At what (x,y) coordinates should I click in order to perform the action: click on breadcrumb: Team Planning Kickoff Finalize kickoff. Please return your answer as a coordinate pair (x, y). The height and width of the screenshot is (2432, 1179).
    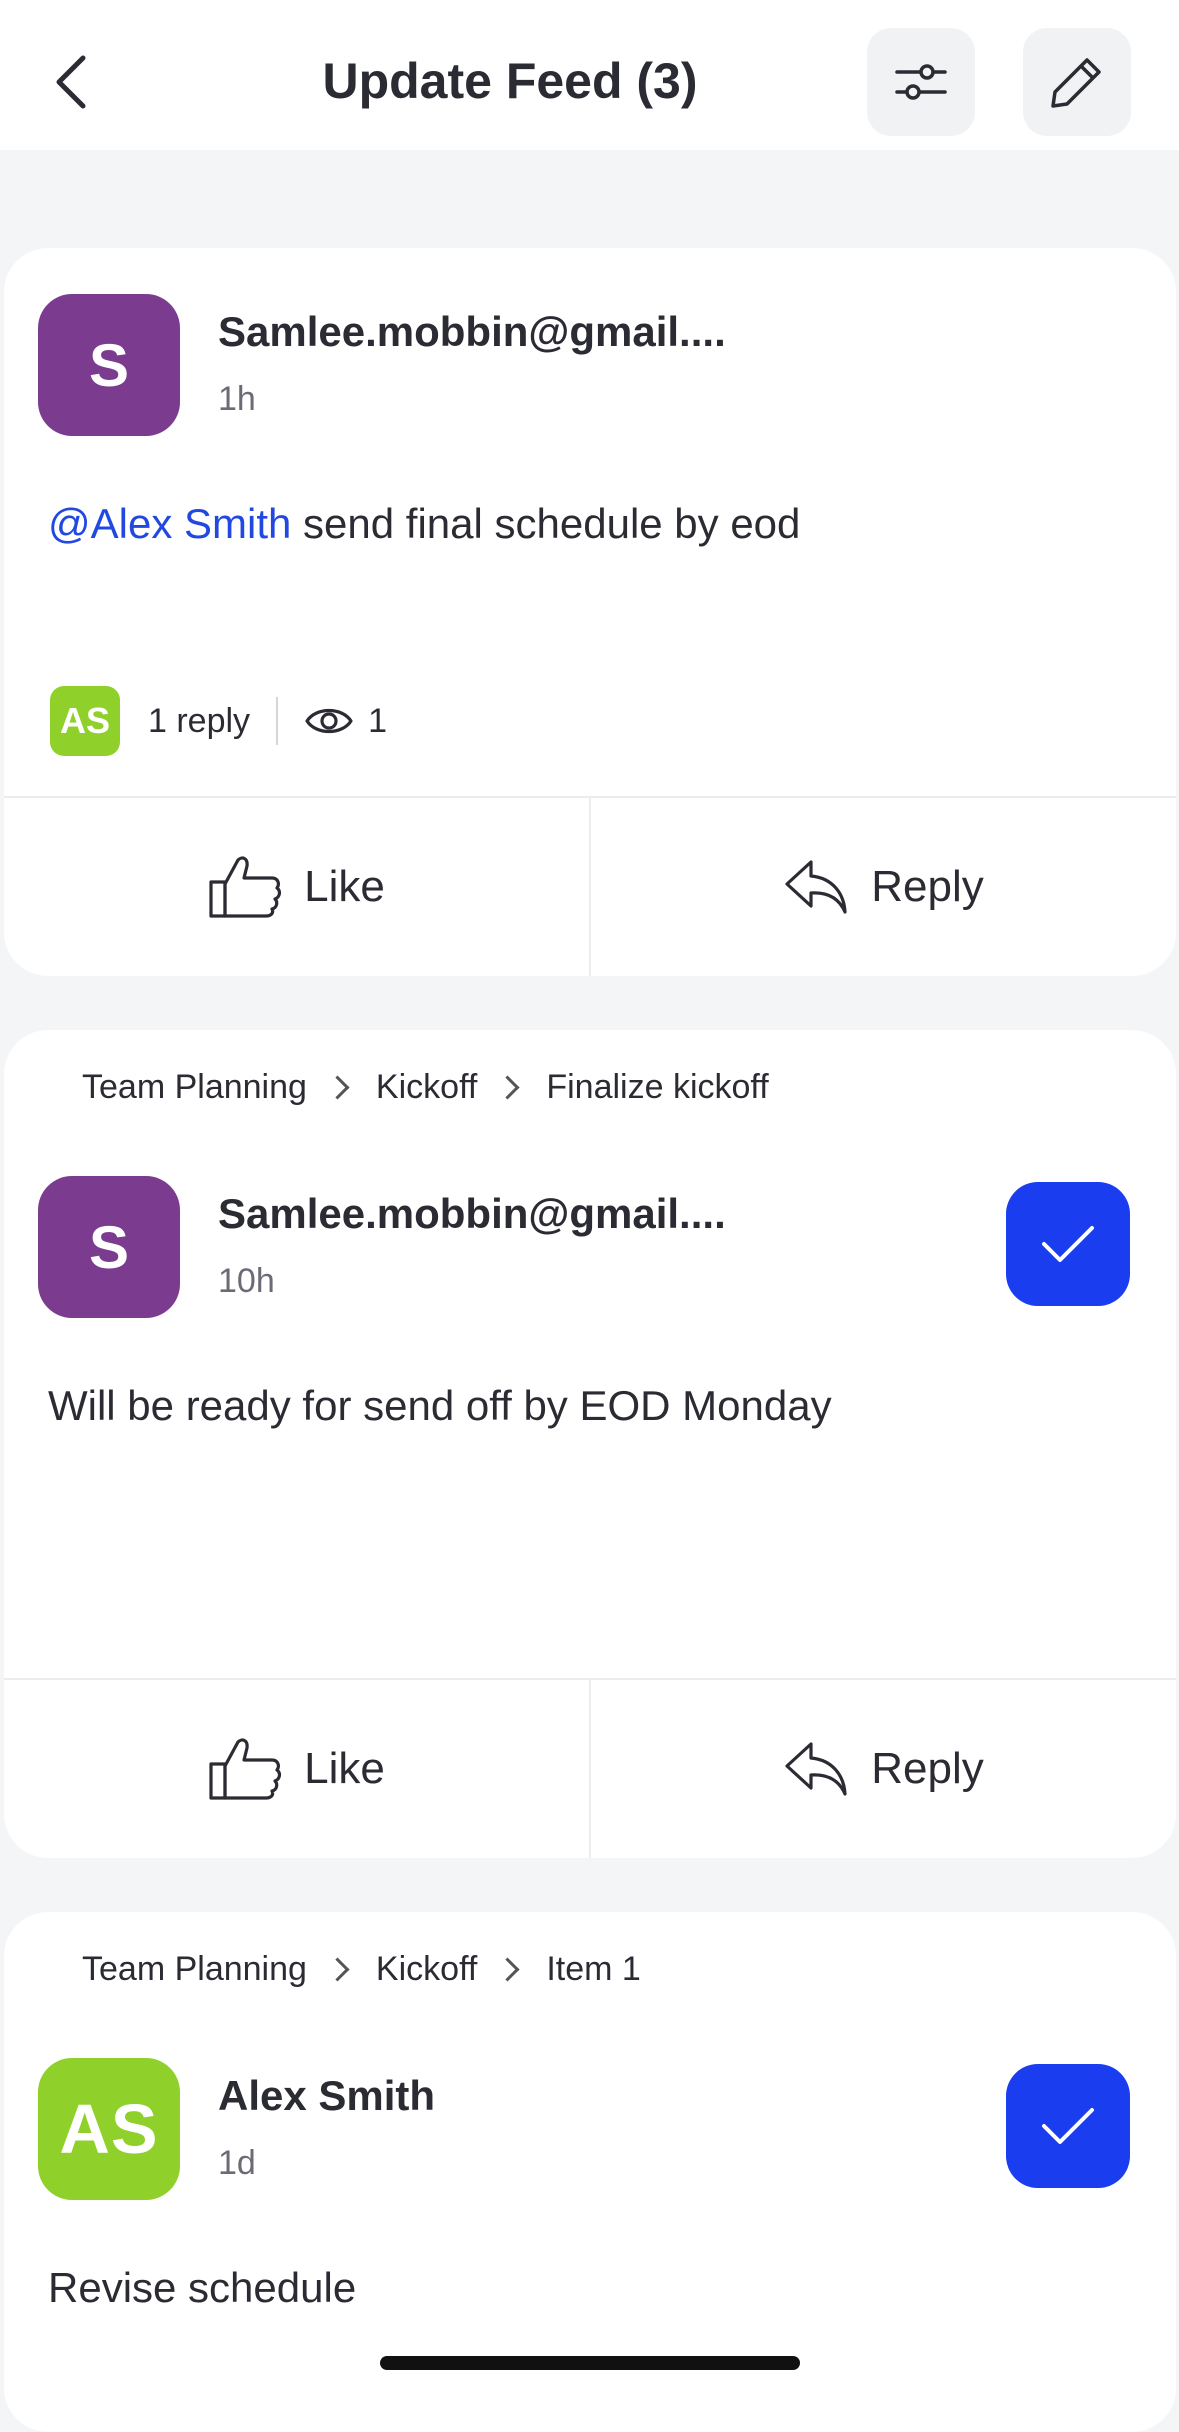
    Looking at the image, I should click on (425, 1087).